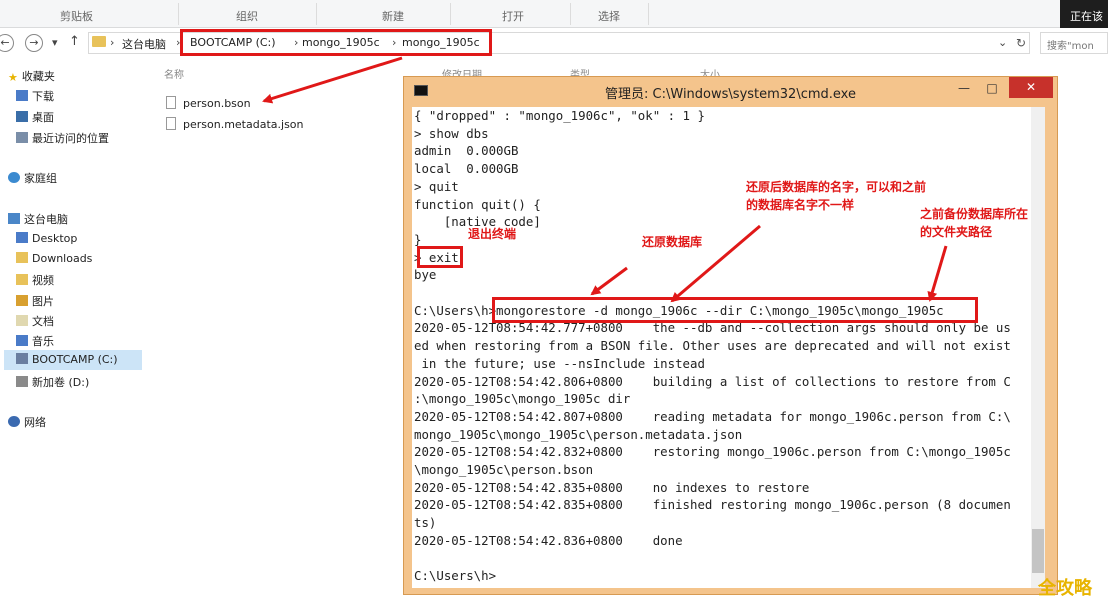 This screenshot has width=1108, height=608. Describe the element at coordinates (937, 273) in the screenshot. I see `arrow-to-dir-path` at that location.